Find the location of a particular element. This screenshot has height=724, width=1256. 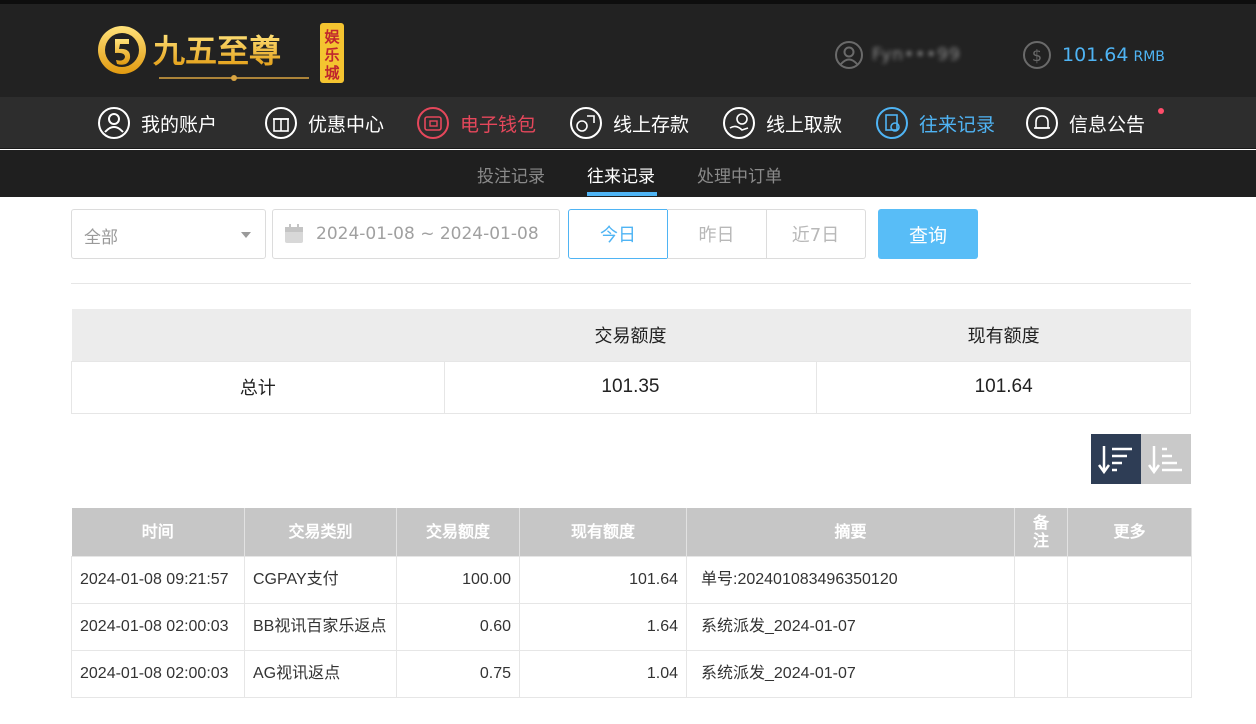

svg-text: 娱 is located at coordinates (332, 37).